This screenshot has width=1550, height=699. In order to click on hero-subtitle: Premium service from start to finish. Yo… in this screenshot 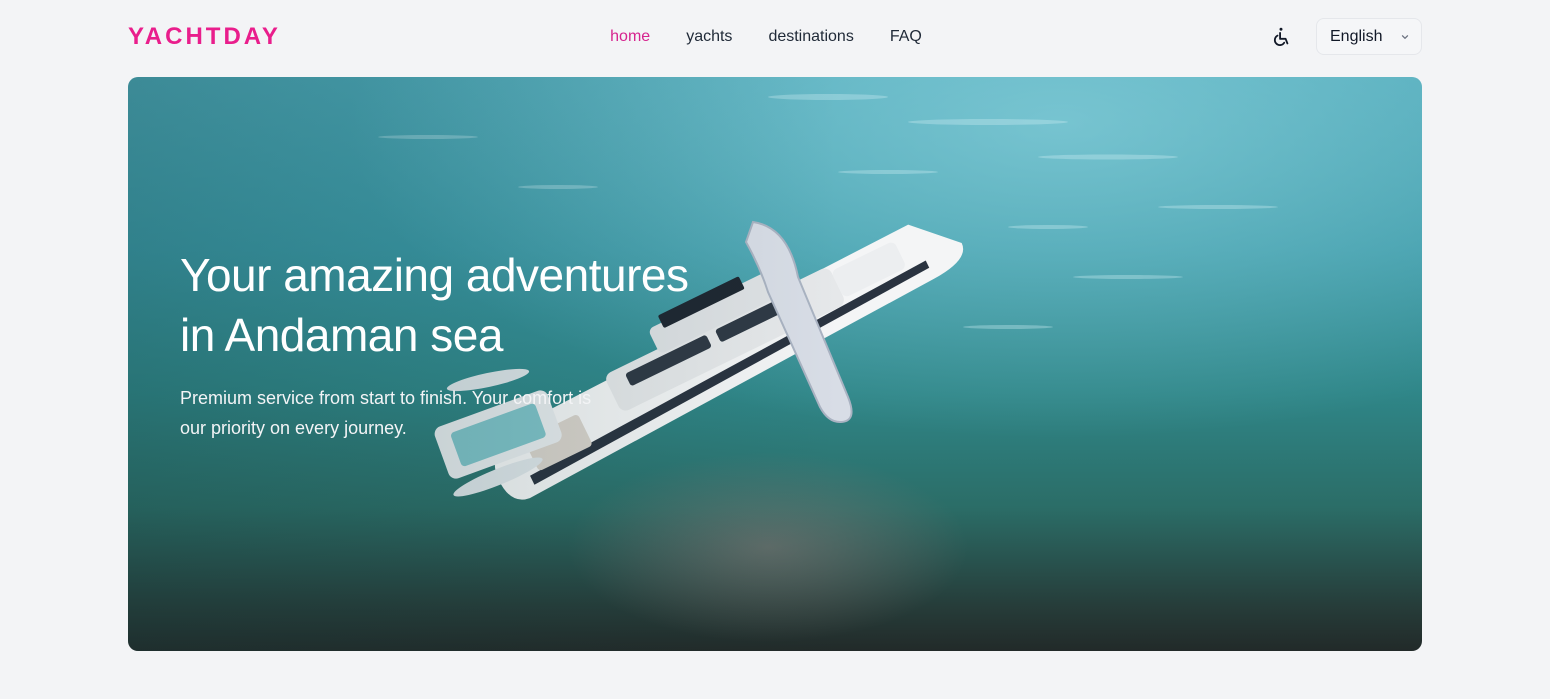, I will do `click(405, 413)`.